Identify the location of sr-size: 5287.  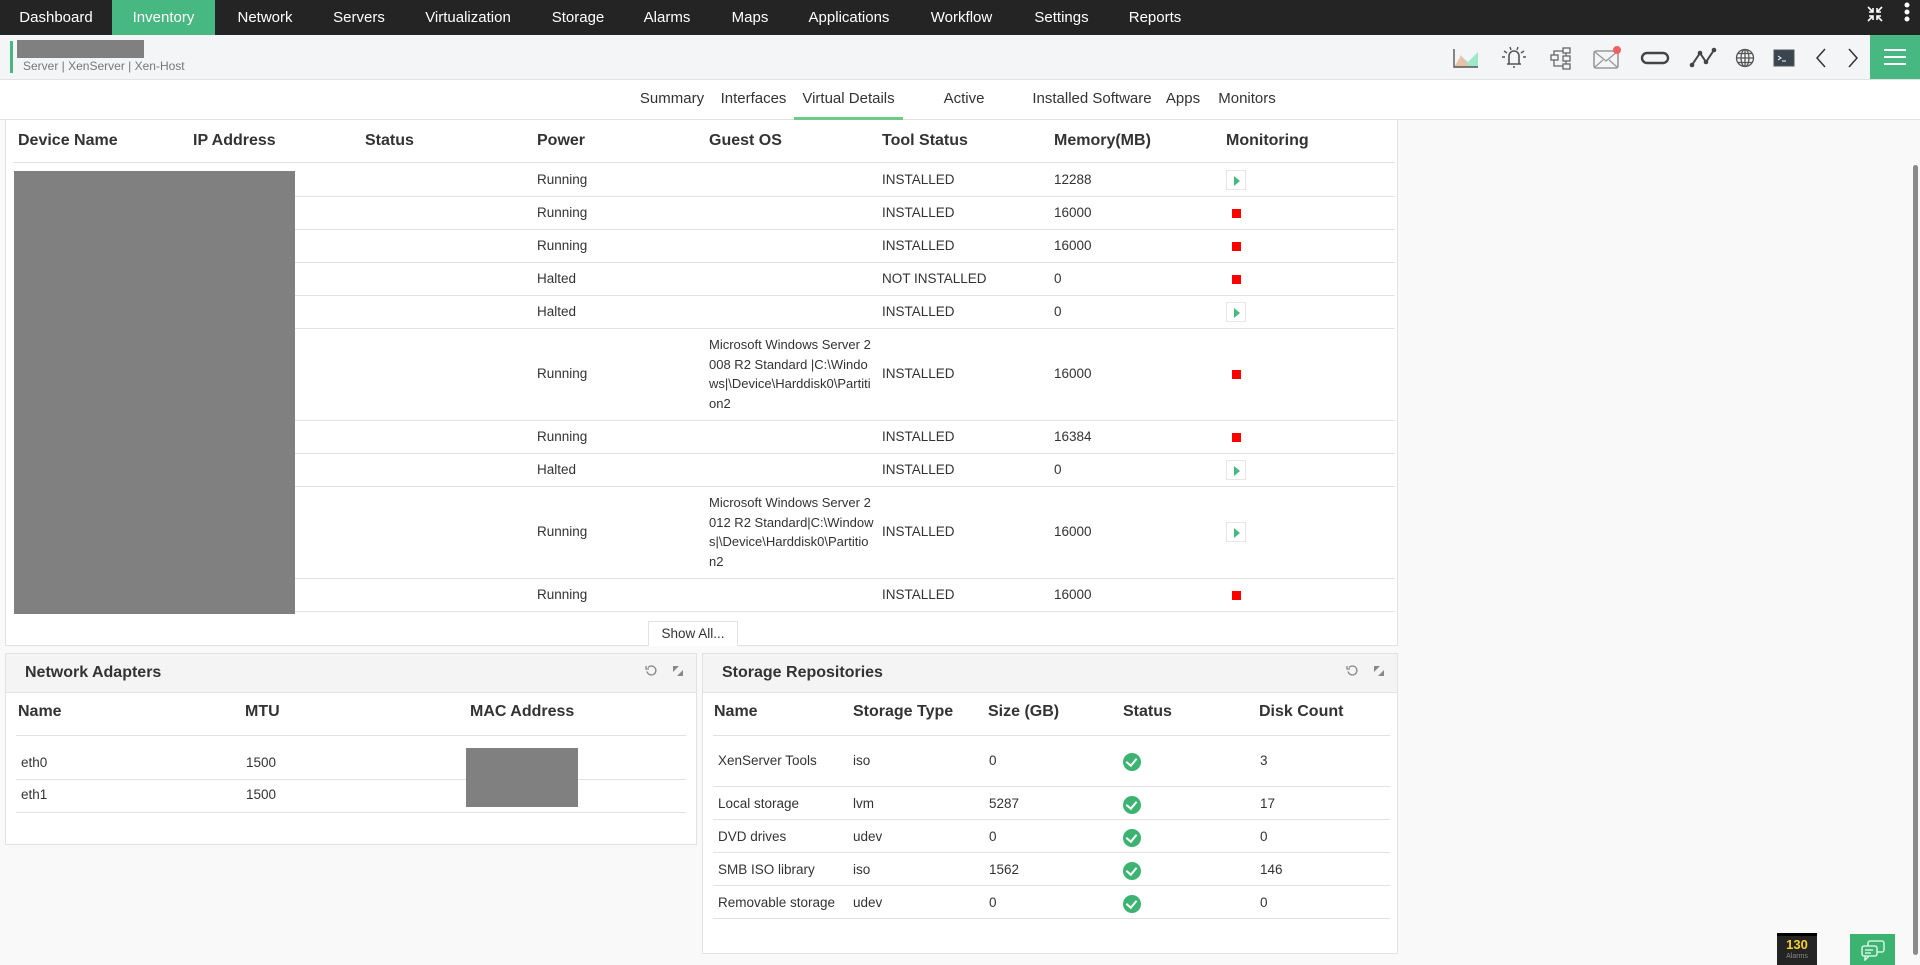
(1004, 803).